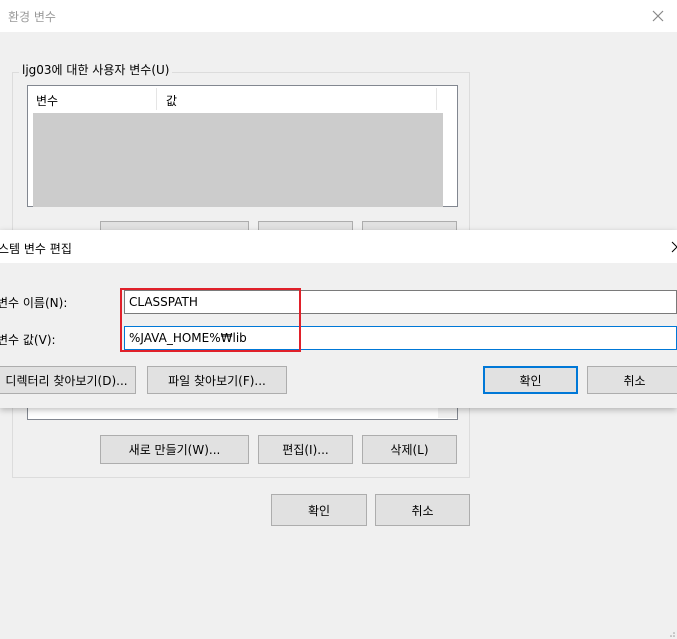 This screenshot has width=677, height=639. Describe the element at coordinates (34, 303) in the screenshot. I see `variable-name-label: 변수 이름(N):` at that location.